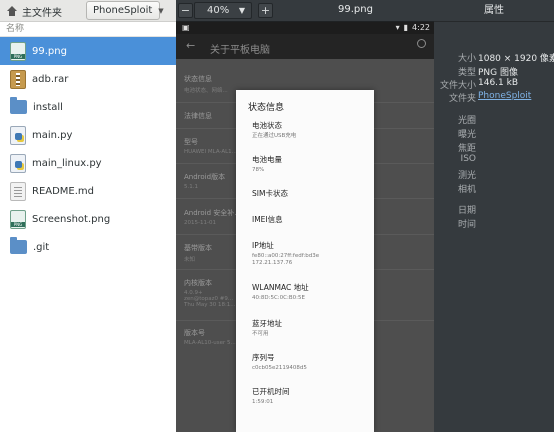  I want to click on chevron-down-icon: ▼, so click(241, 10).